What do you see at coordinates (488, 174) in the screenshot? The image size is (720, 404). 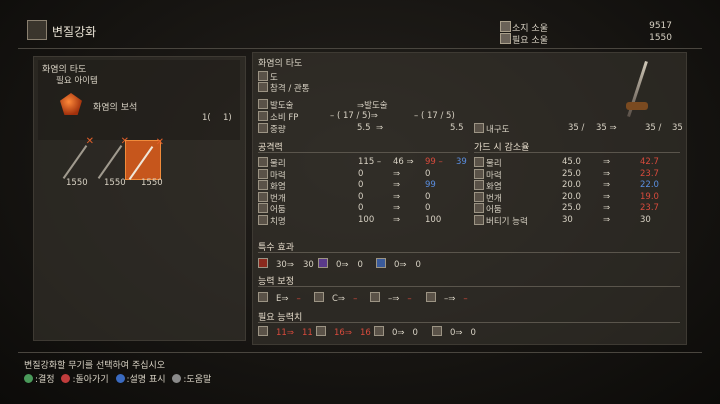 I see `guard-row-label: 마력` at bounding box center [488, 174].